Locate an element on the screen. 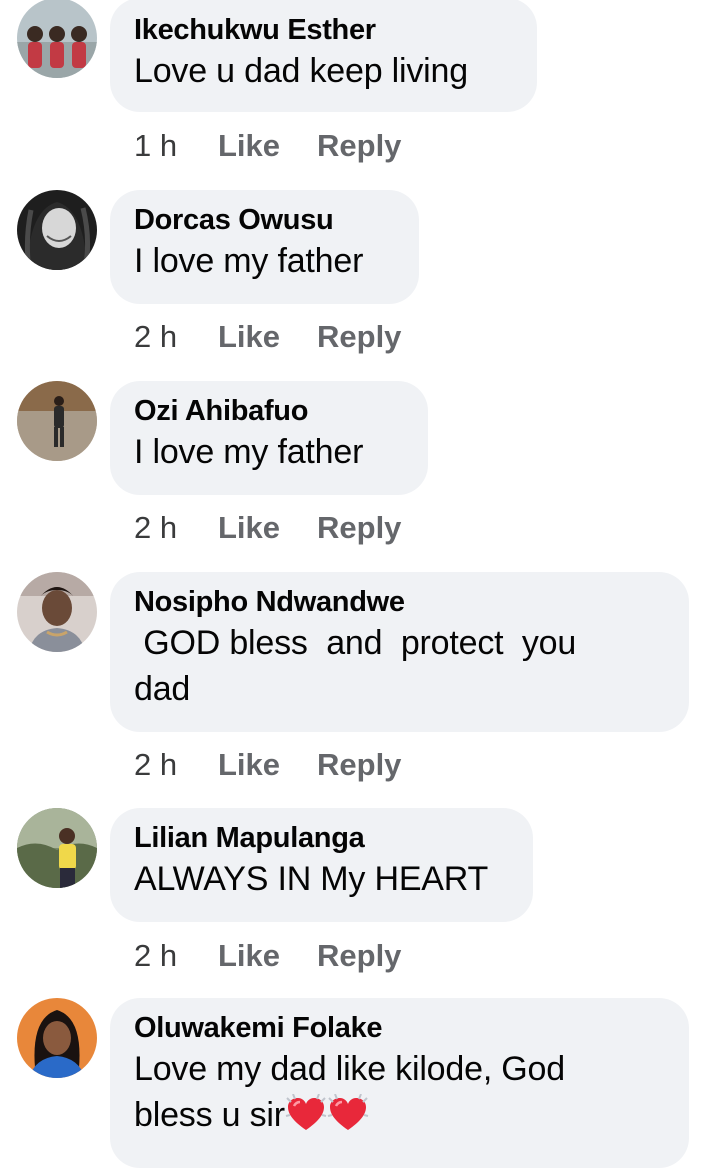 This screenshot has height=1168, width=713. comment-author: Oluwakemi Folake is located at coordinates (399, 1028).